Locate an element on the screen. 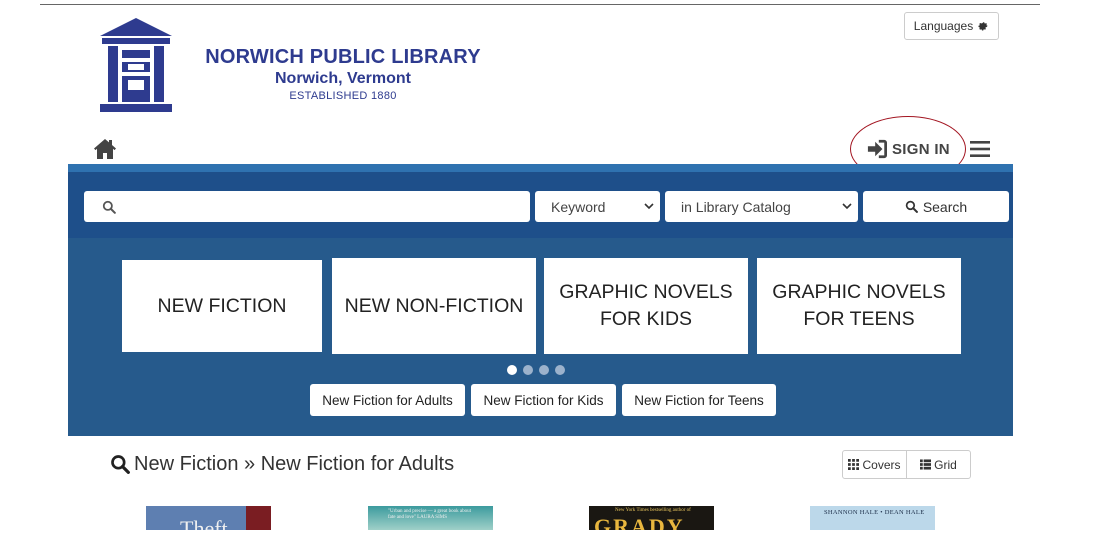 Image resolution: width=1100 pixels, height=560 pixels. book-cover-tagline: New York Times bestselling author of is located at coordinates (653, 510).